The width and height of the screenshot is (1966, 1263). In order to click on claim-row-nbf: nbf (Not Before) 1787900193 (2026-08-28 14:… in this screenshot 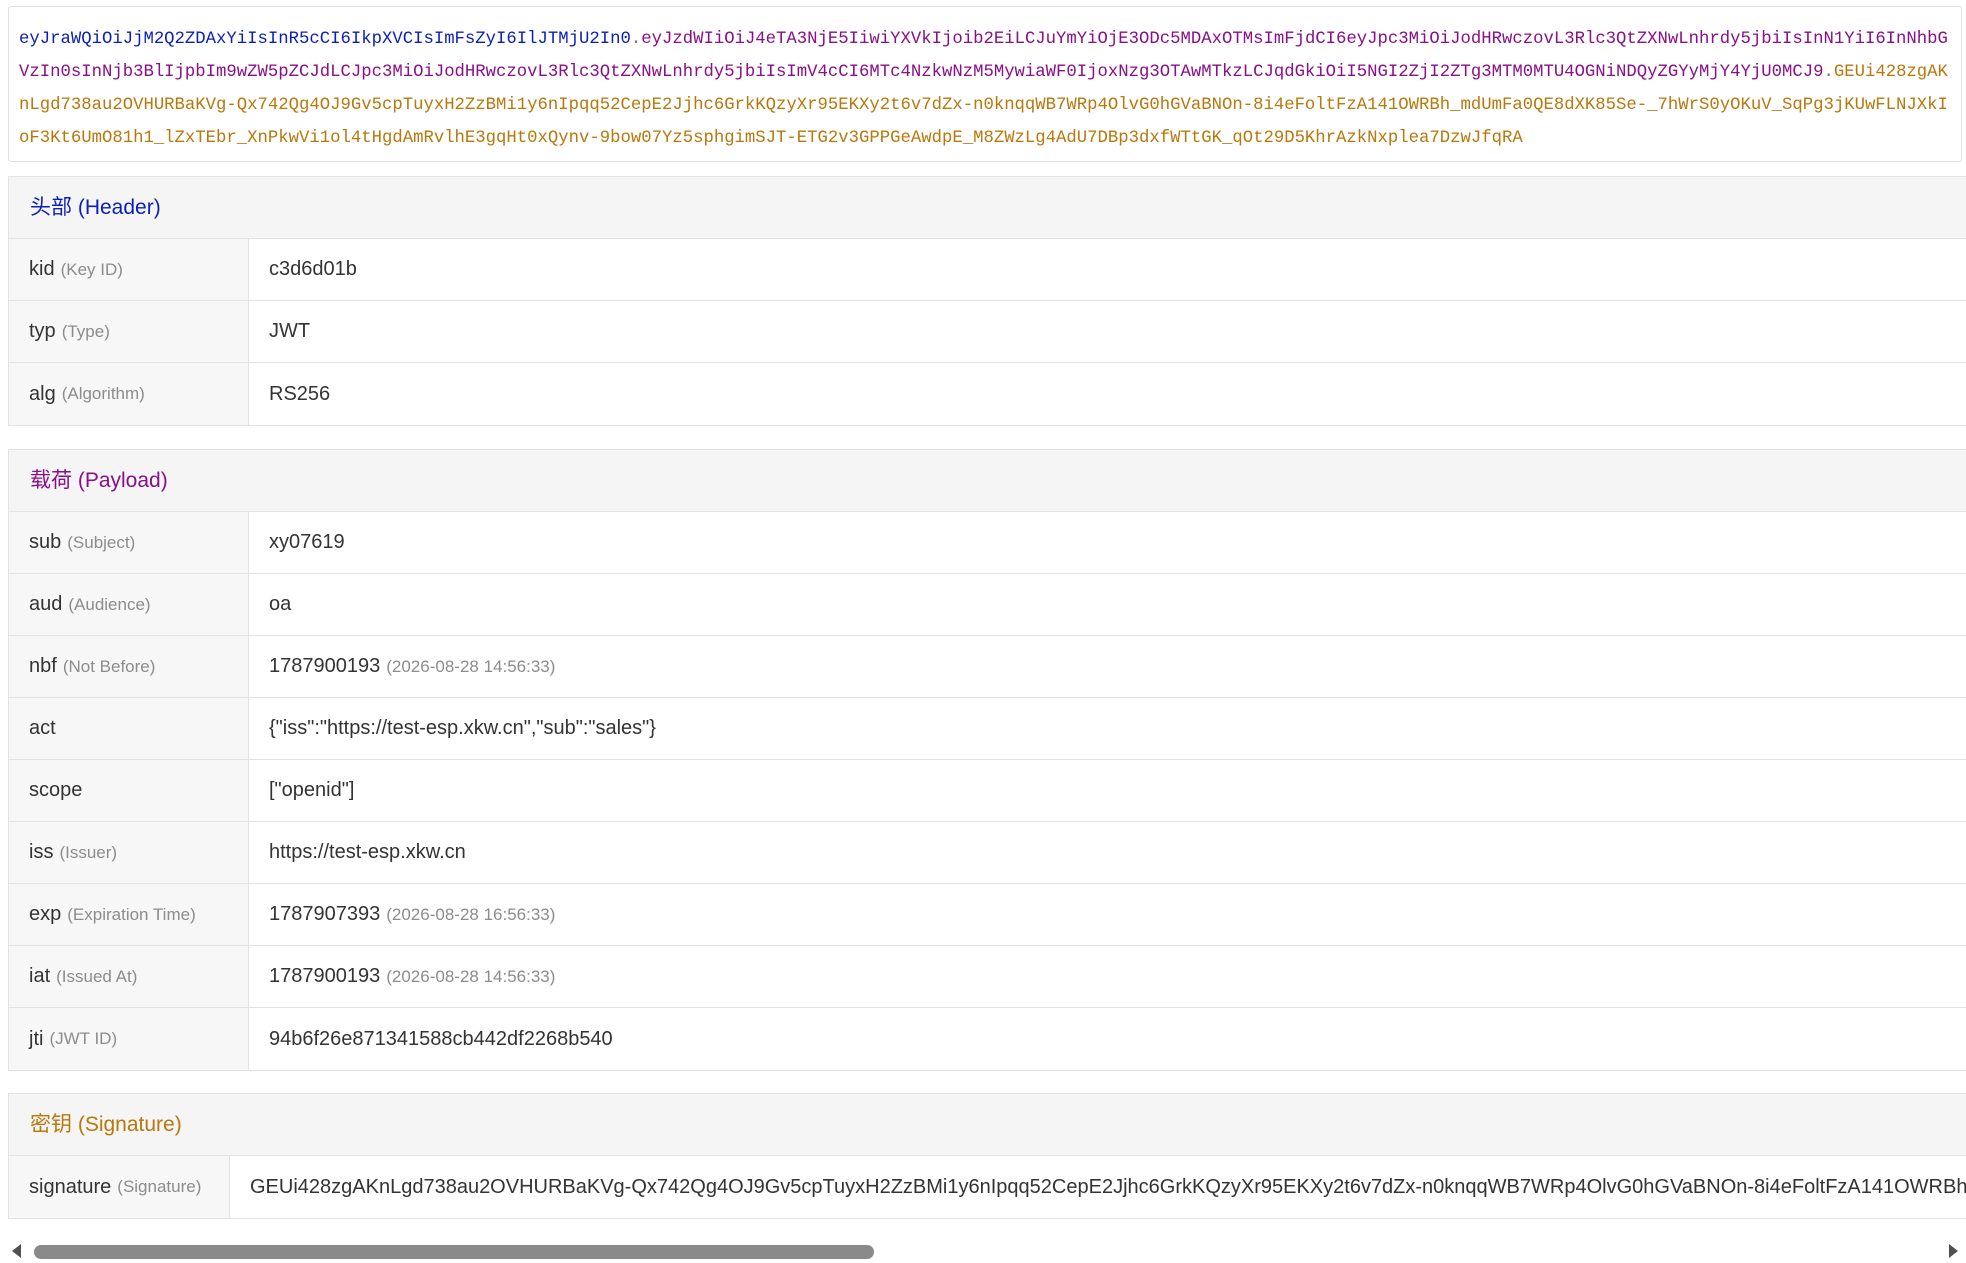, I will do `click(987, 667)`.